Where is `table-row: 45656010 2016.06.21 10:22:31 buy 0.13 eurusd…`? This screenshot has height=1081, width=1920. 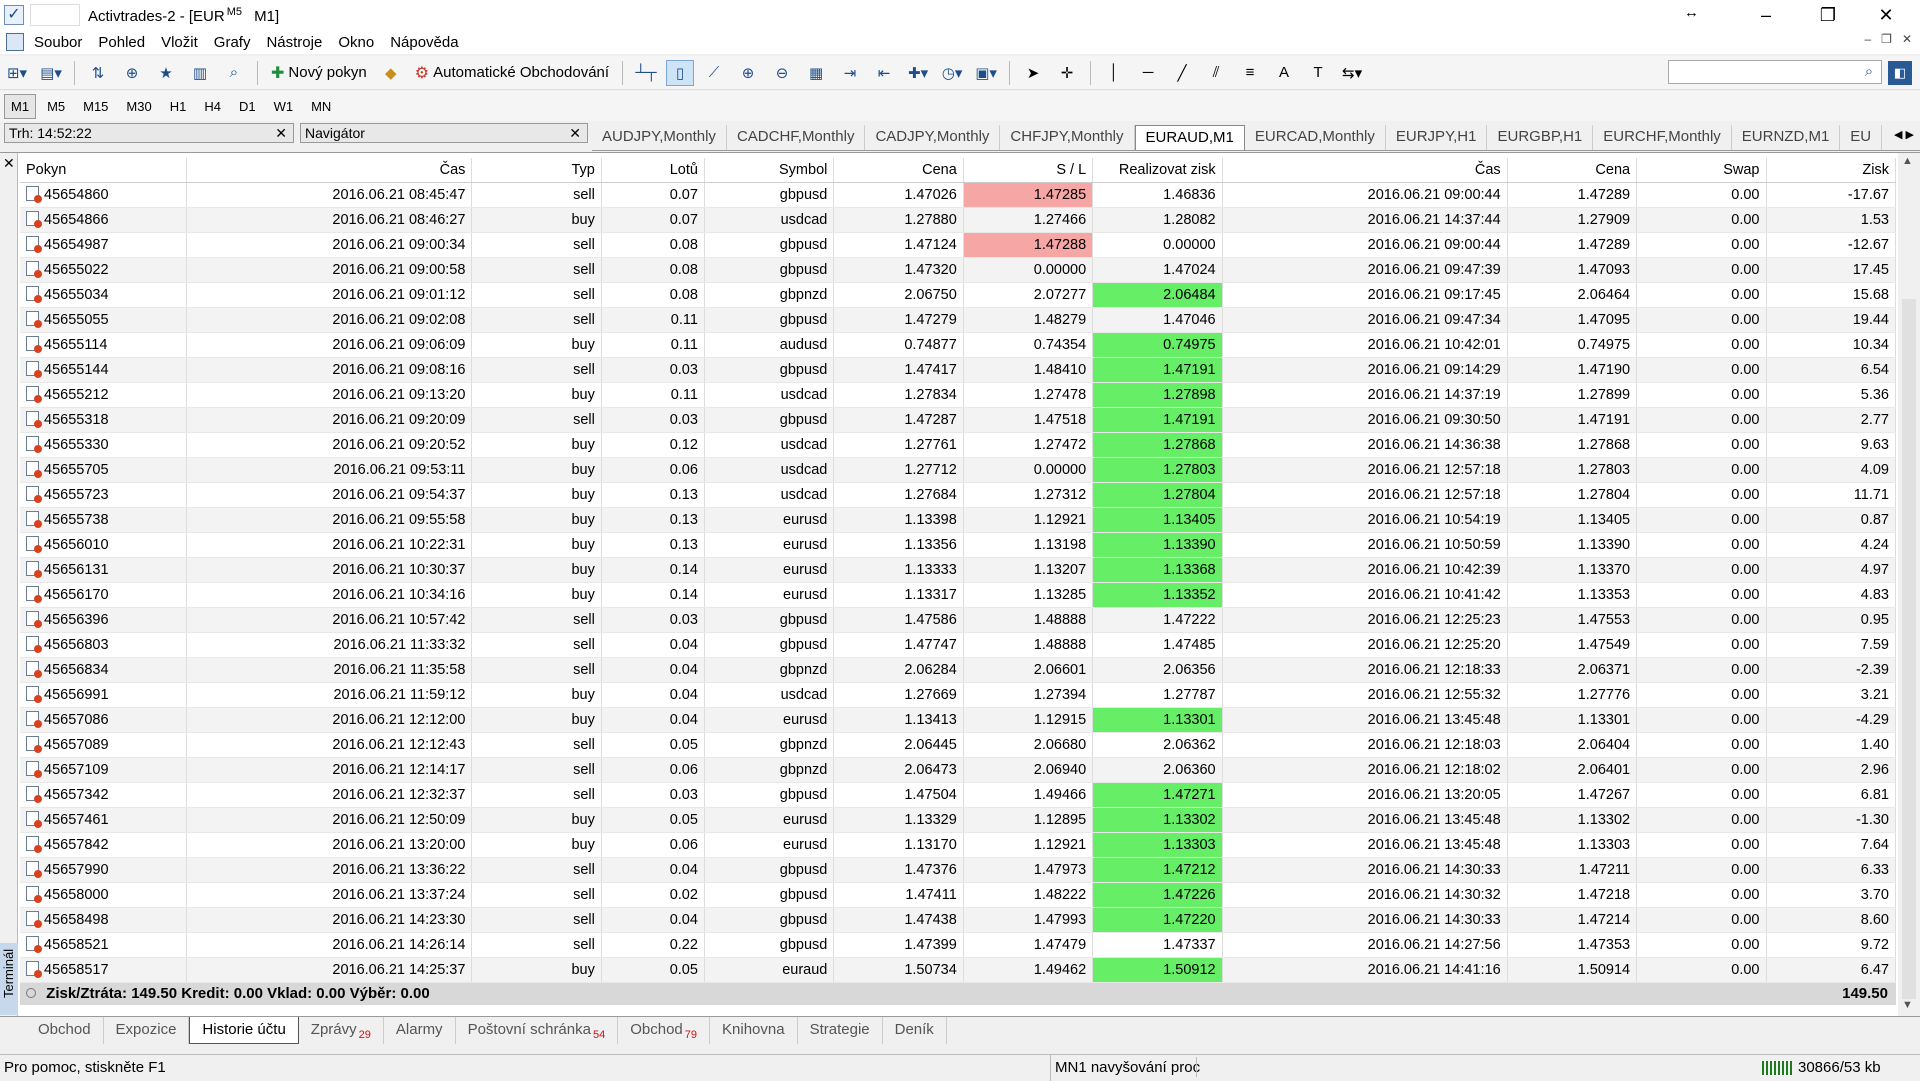 table-row: 45656010 2016.06.21 10:22:31 buy 0.13 eurusd… is located at coordinates (958, 545).